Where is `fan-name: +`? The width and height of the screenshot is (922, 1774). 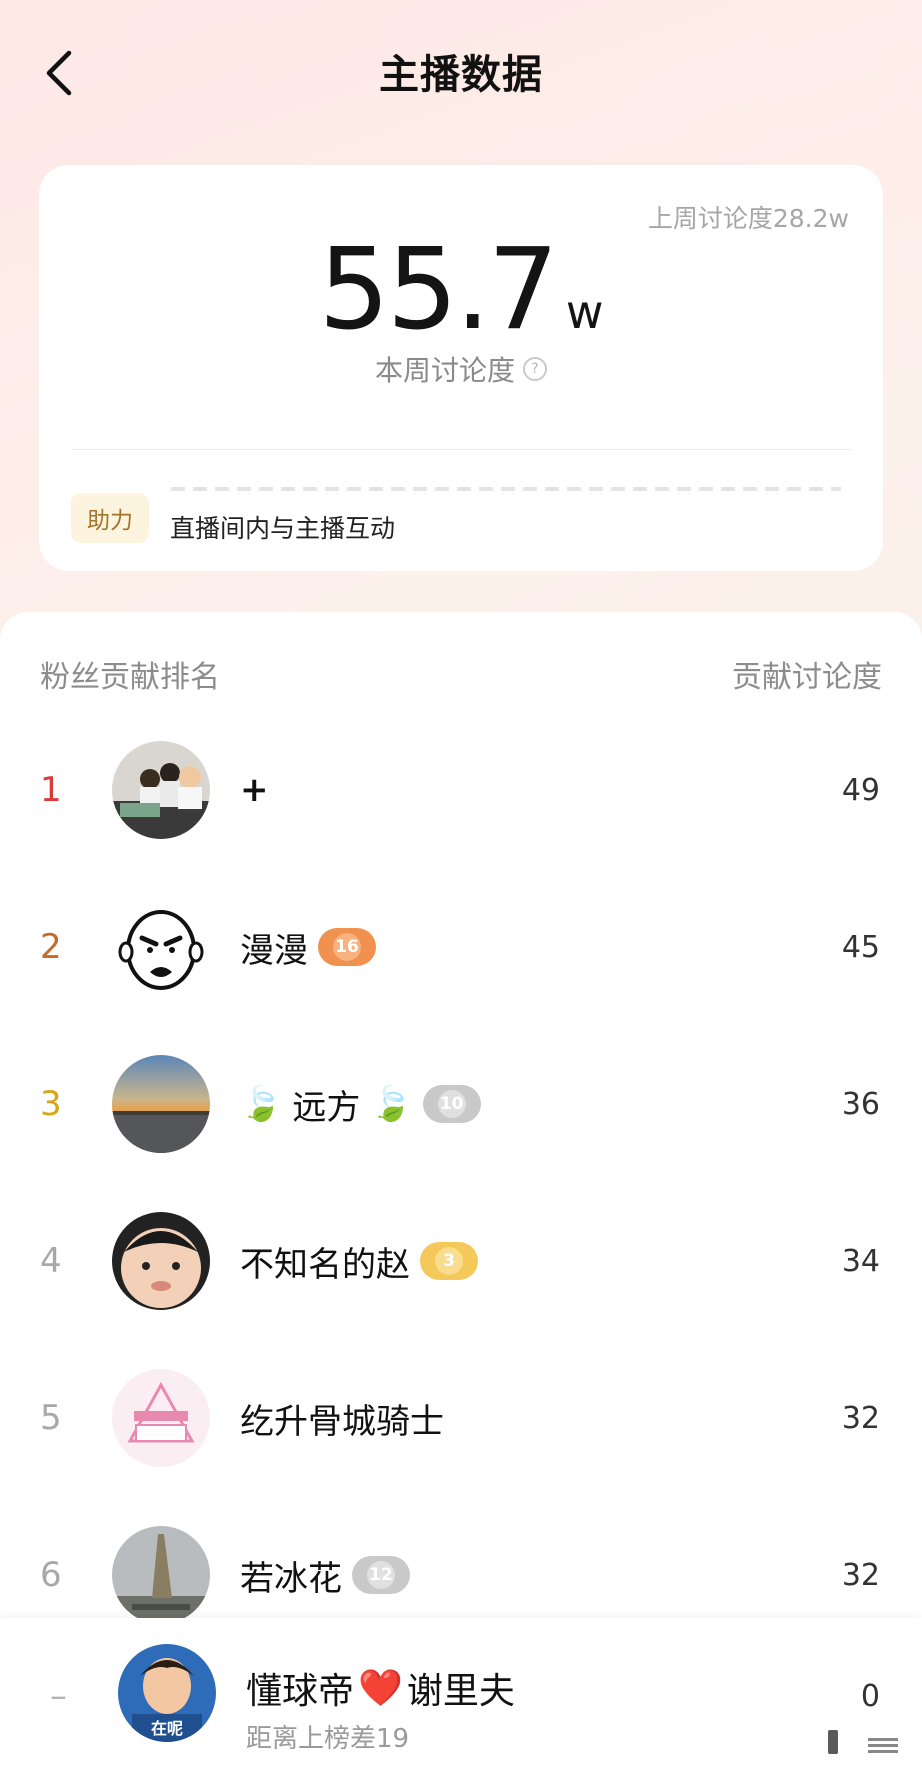
fan-name: + is located at coordinates (254, 790).